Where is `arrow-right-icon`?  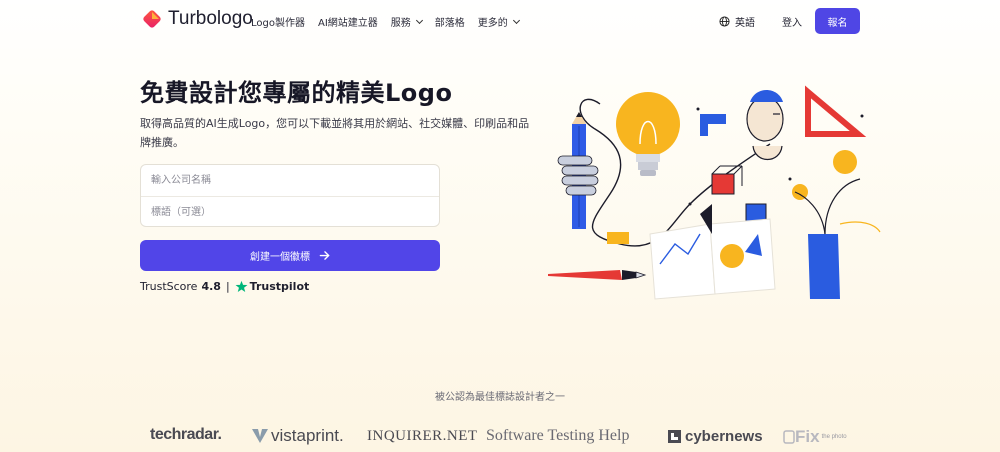 arrow-right-icon is located at coordinates (324, 255).